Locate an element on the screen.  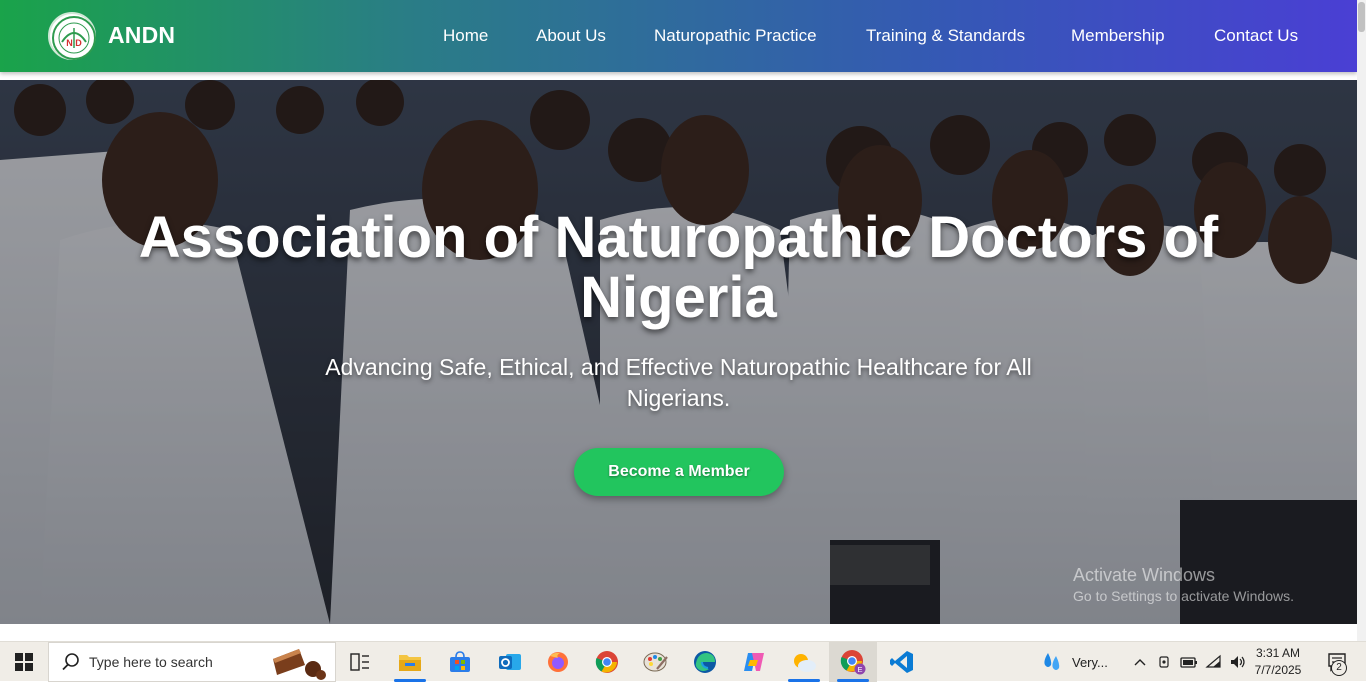
raindrop-icon is located at coordinates (1052, 661).